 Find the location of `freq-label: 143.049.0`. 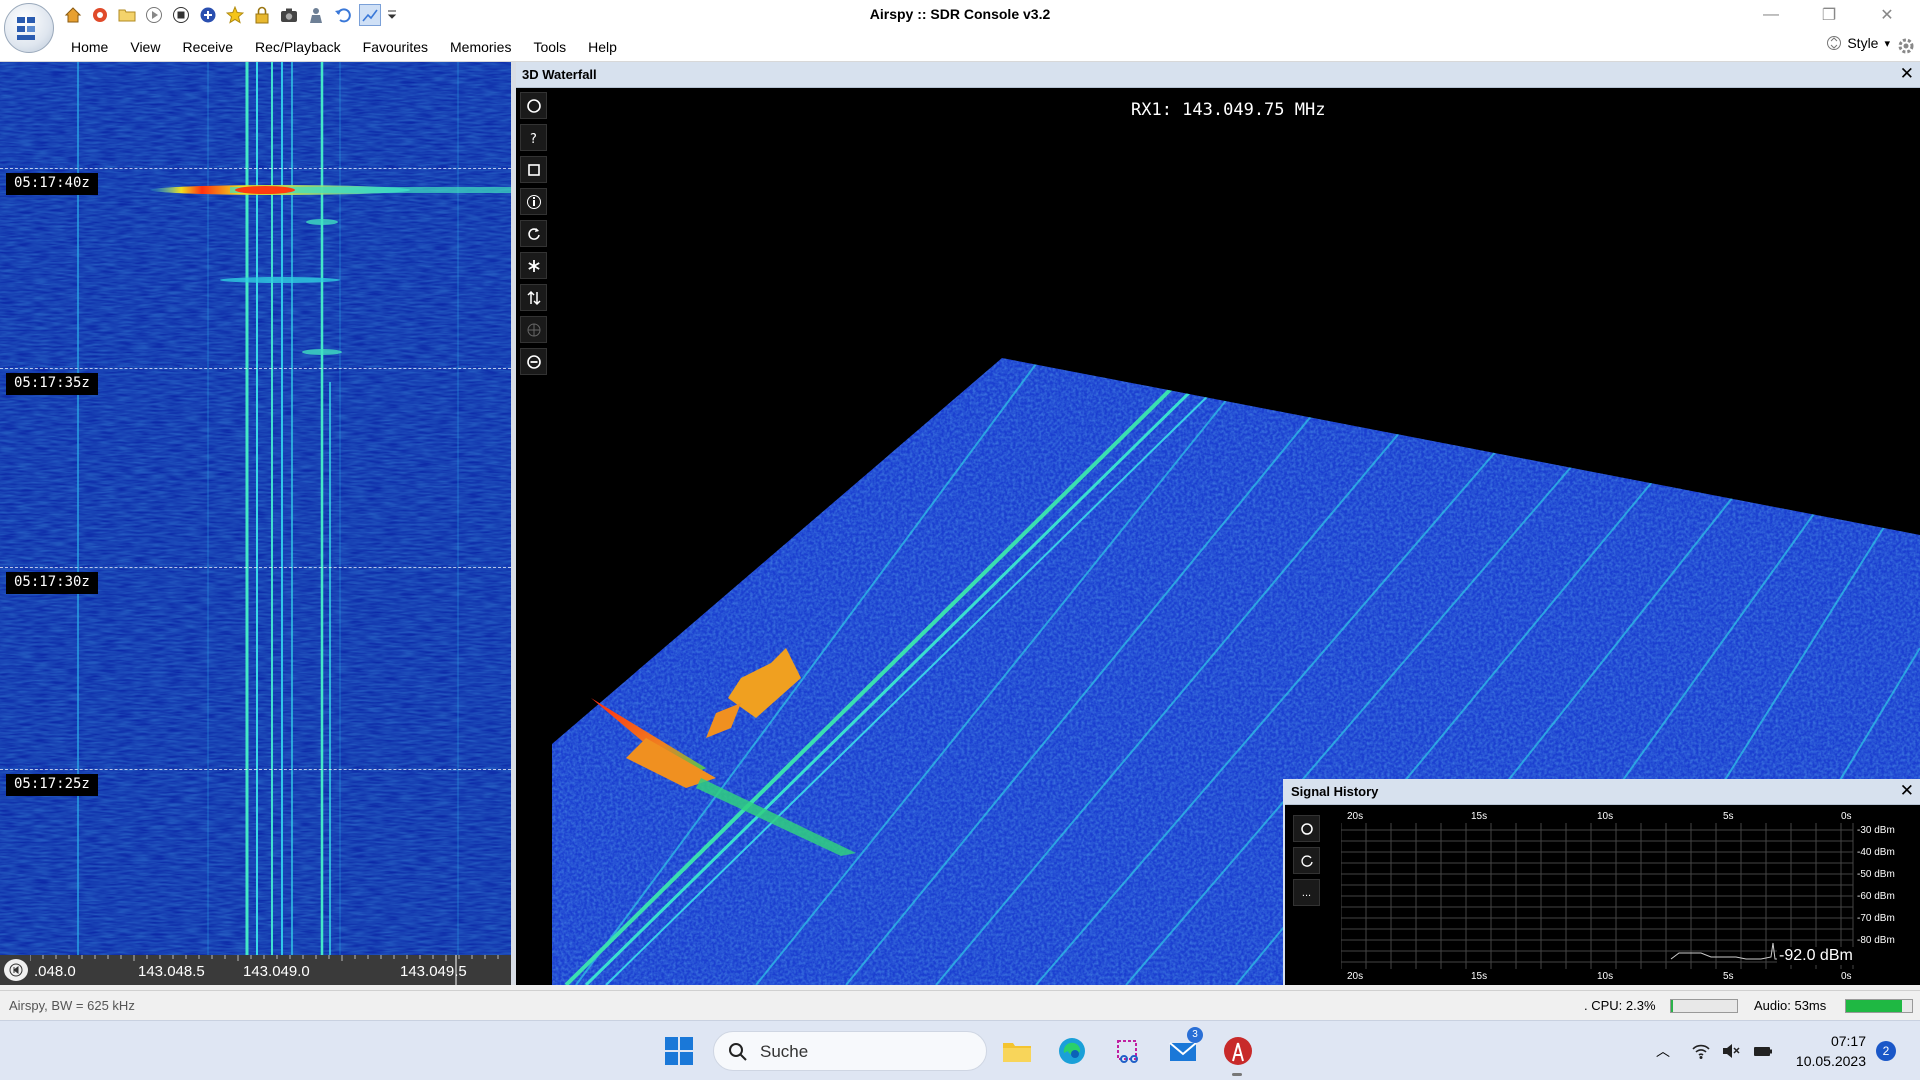

freq-label: 143.049.0 is located at coordinates (276, 971).